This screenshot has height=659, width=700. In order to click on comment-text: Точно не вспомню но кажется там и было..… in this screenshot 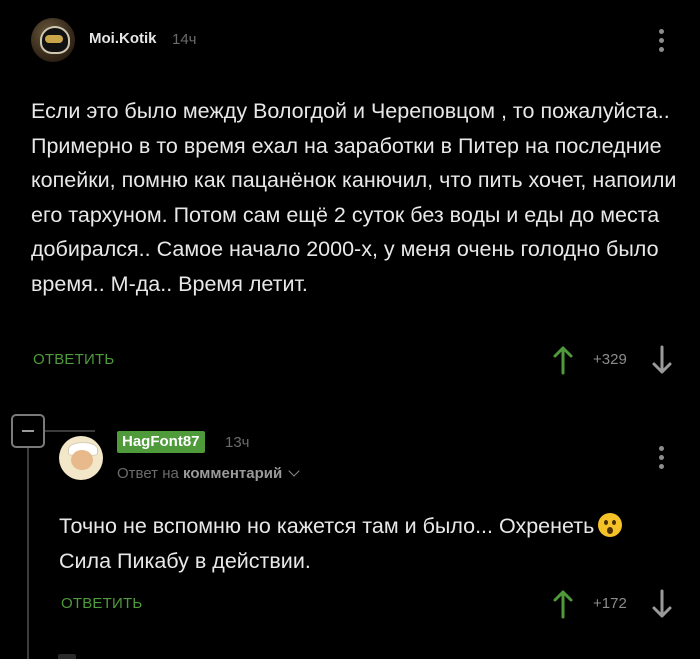, I will do `click(374, 543)`.